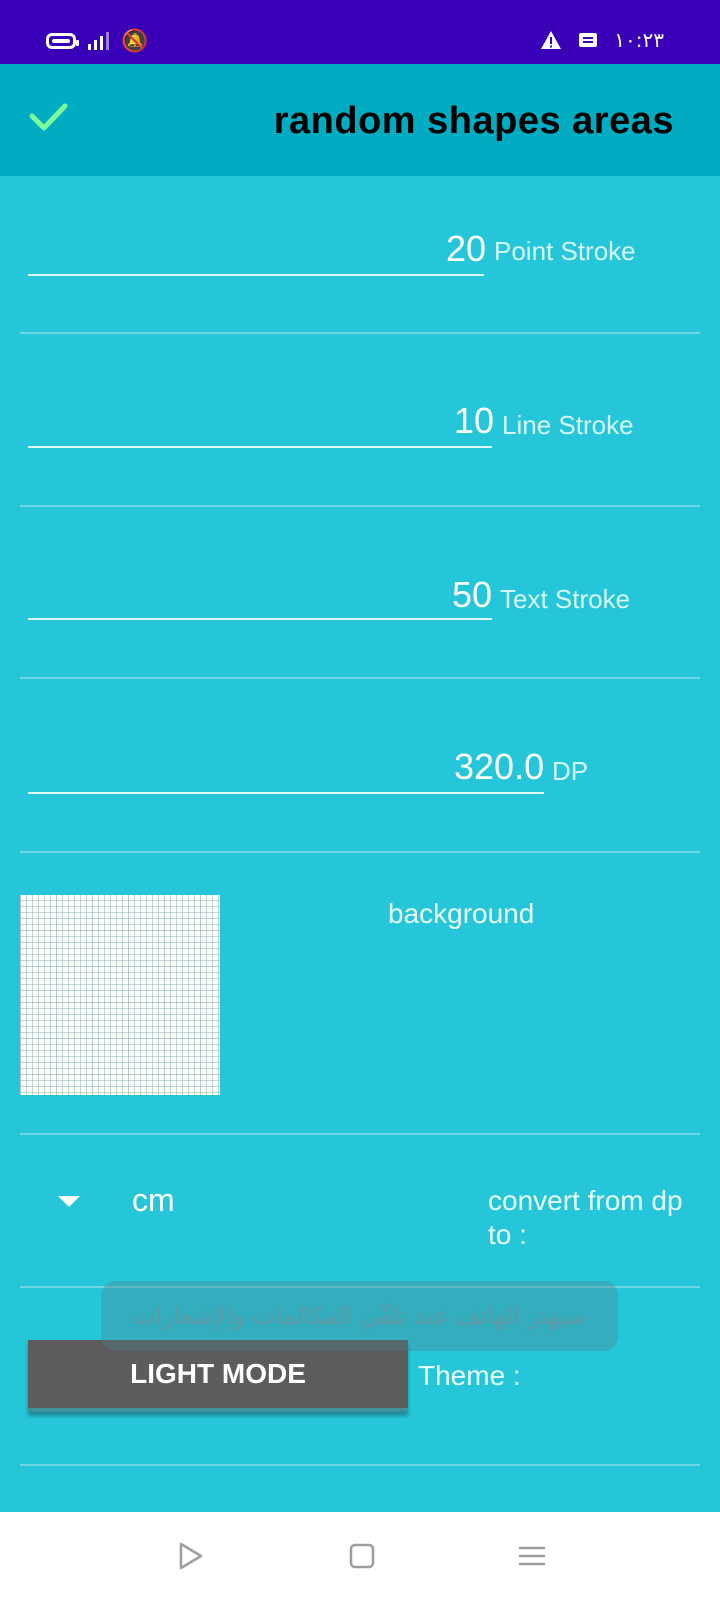  I want to click on message-icon, so click(588, 40).